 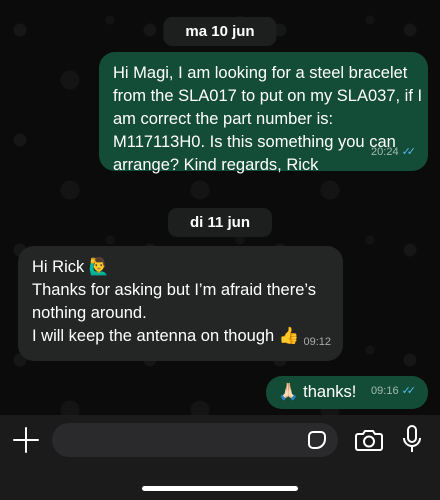 I want to click on message-text-line: Thanks for asking but I’m afraid there’s, so click(x=174, y=290).